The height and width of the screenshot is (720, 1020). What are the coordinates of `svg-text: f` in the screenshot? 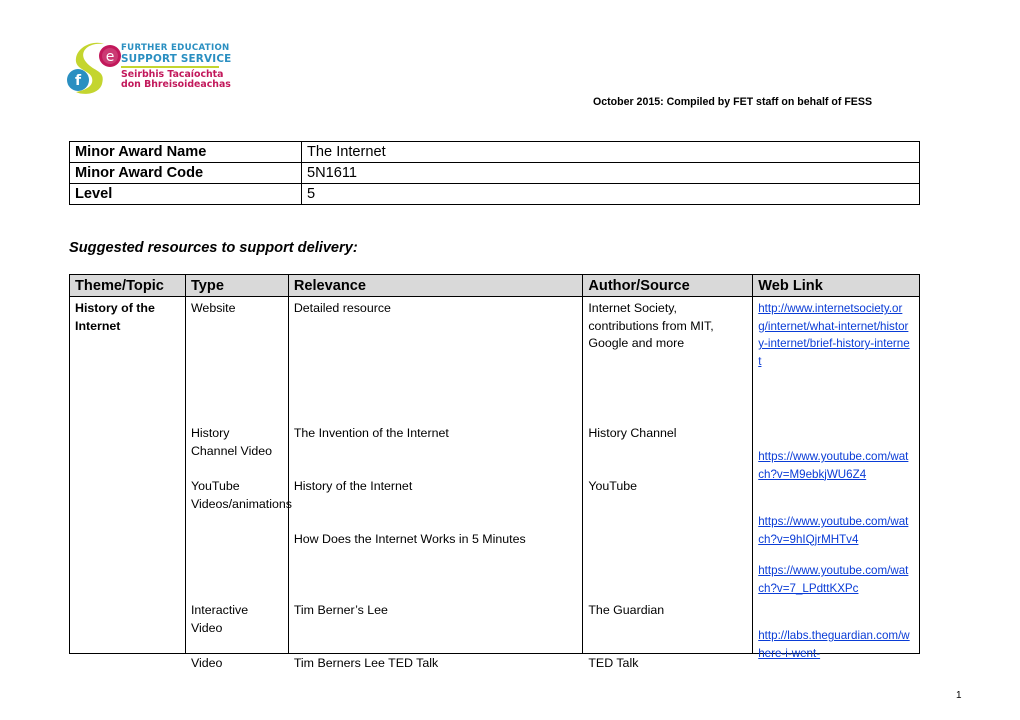 It's located at (78, 81).